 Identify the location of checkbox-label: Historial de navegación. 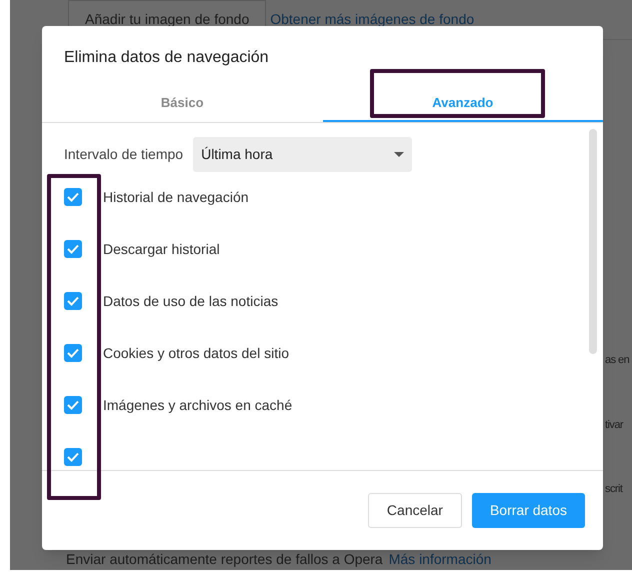
(176, 197).